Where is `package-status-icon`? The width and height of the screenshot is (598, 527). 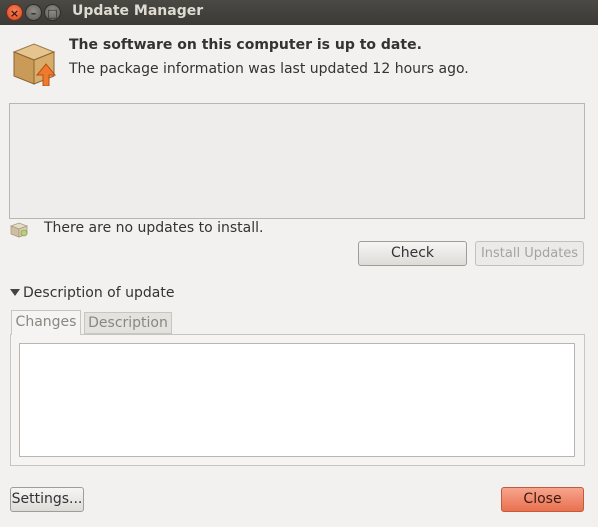
package-status-icon is located at coordinates (19, 230).